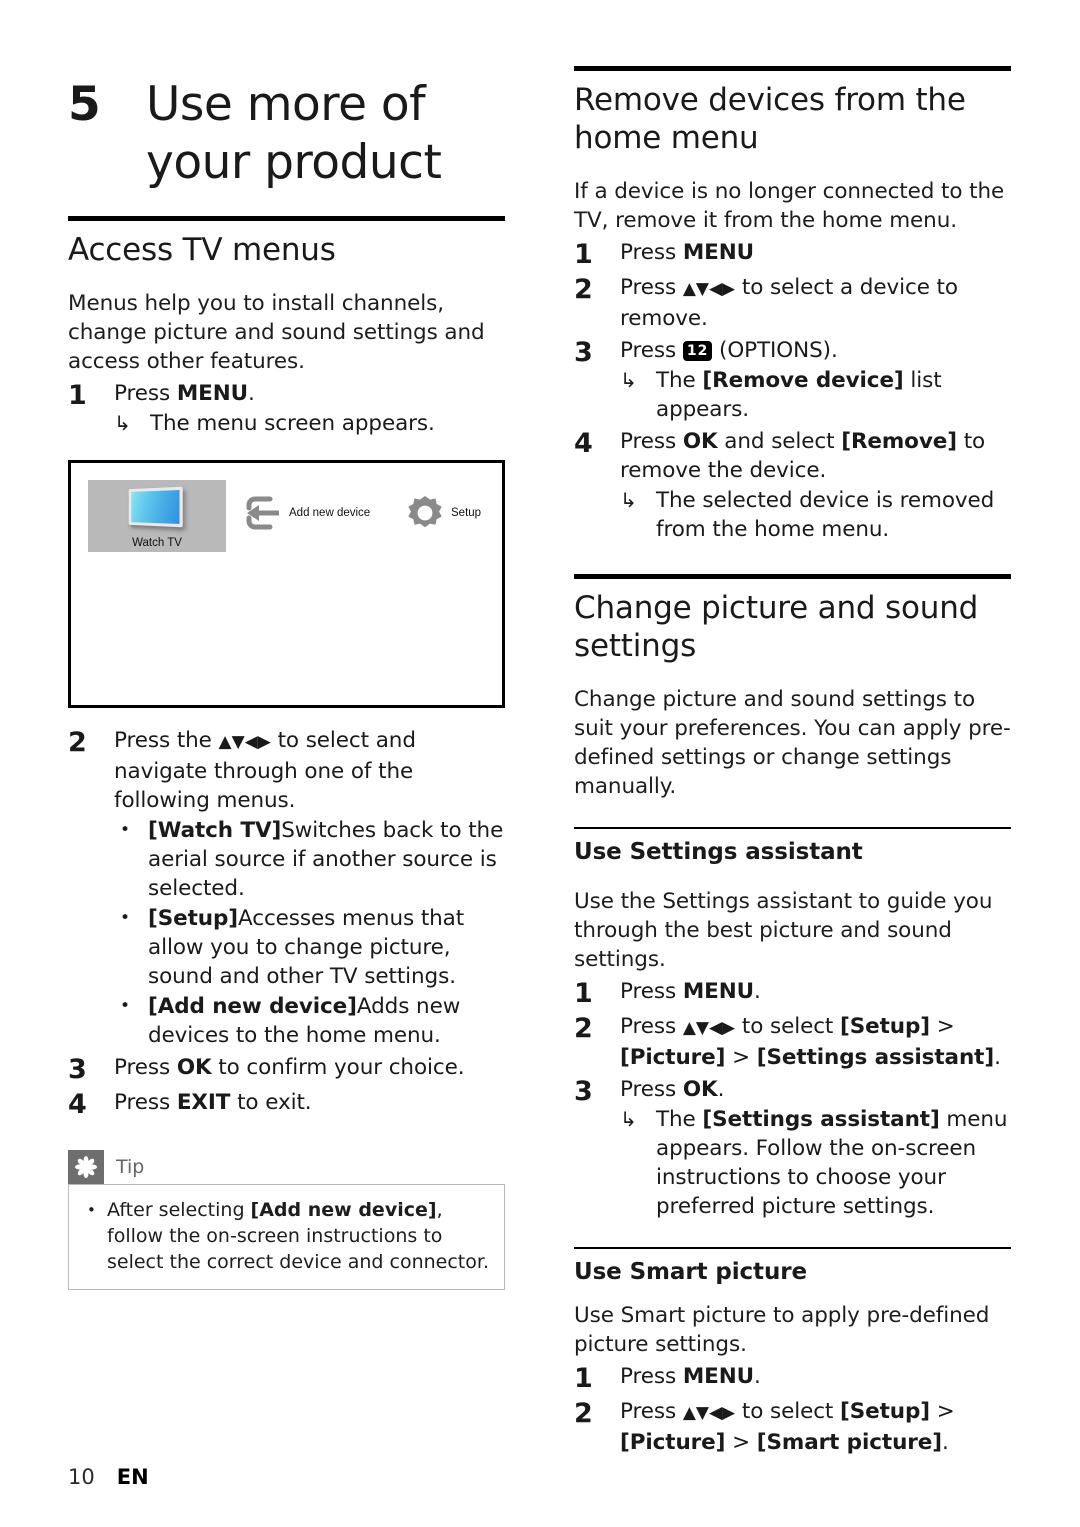 Image resolution: width=1080 pixels, height=1527 pixels. Describe the element at coordinates (666, 138) in the screenshot. I see `section-title-line-2: home menu` at that location.